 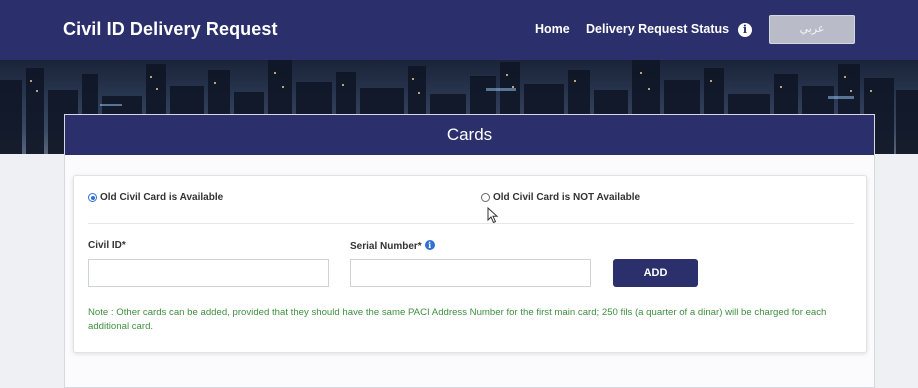 What do you see at coordinates (485, 197) in the screenshot?
I see `radio-unchecked-icon` at bounding box center [485, 197].